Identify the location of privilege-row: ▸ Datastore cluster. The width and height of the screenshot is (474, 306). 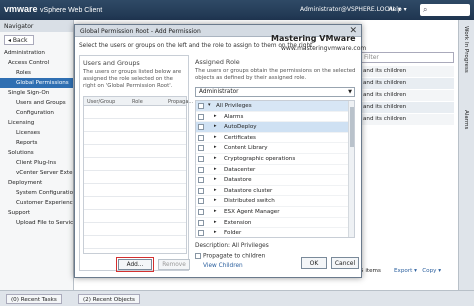
(275, 191).